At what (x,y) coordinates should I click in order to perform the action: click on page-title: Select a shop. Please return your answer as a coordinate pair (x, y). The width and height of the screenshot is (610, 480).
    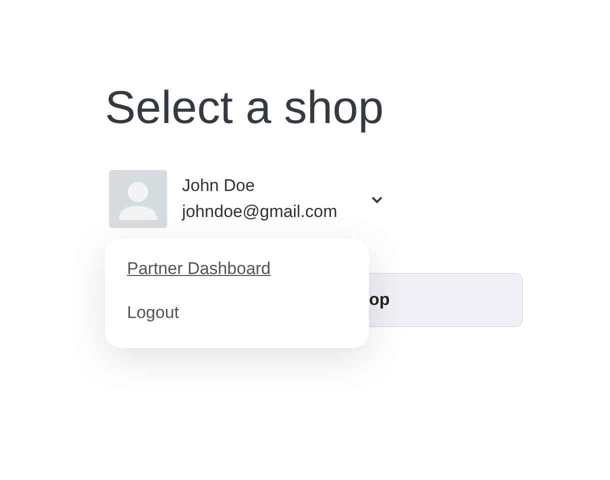
    Looking at the image, I should click on (245, 107).